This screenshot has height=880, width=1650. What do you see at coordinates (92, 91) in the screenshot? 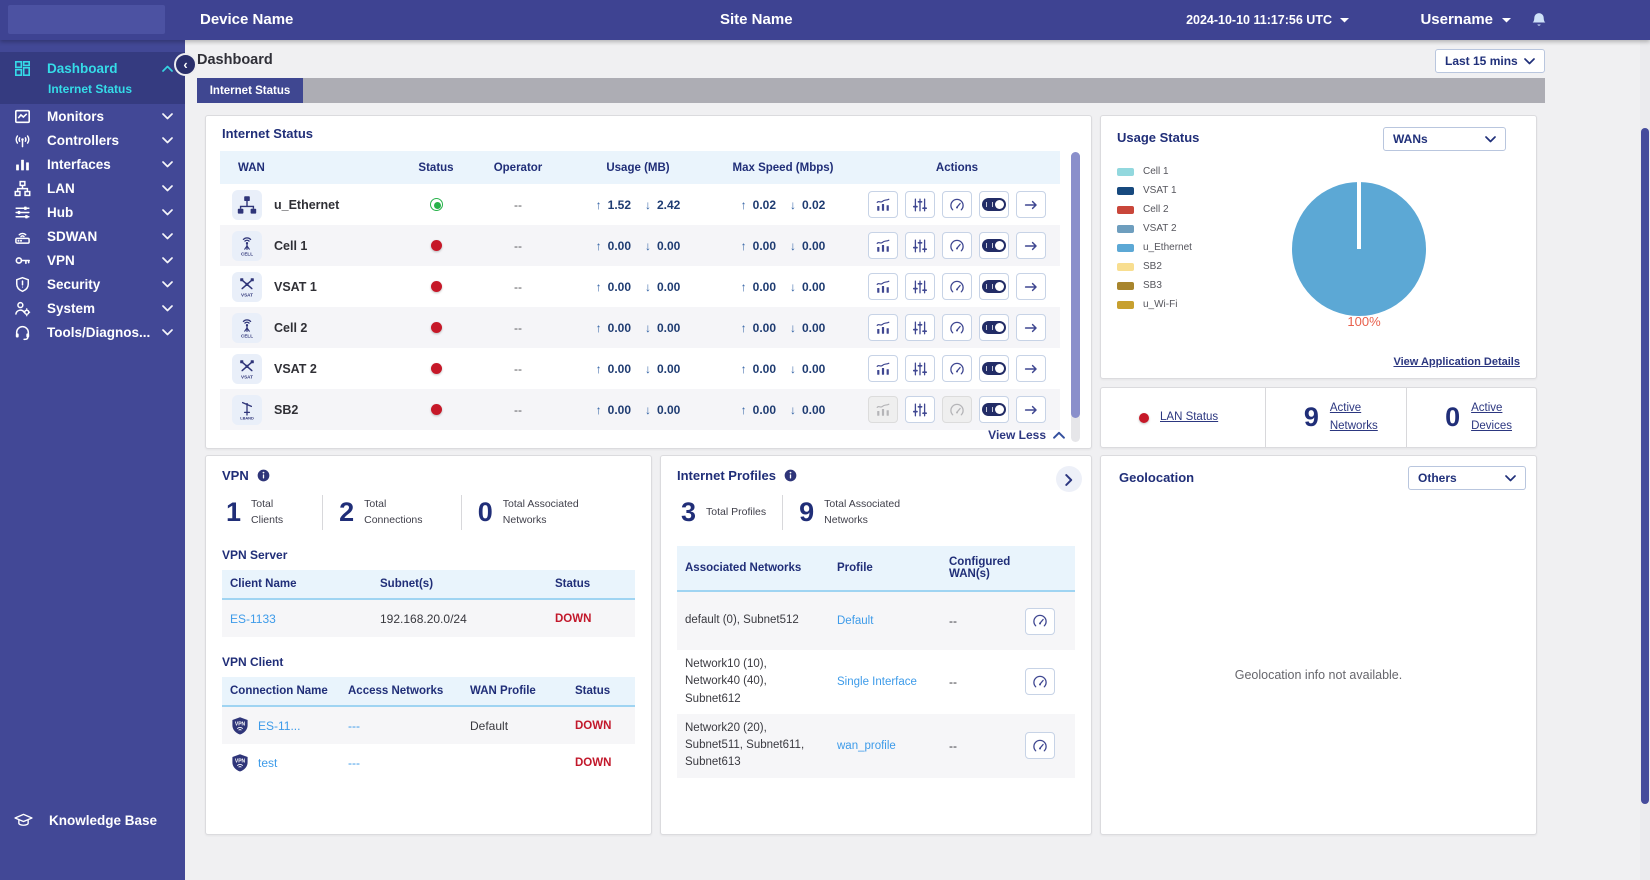
I see `sidebar-subitem-internet-status: Internet Status` at bounding box center [92, 91].